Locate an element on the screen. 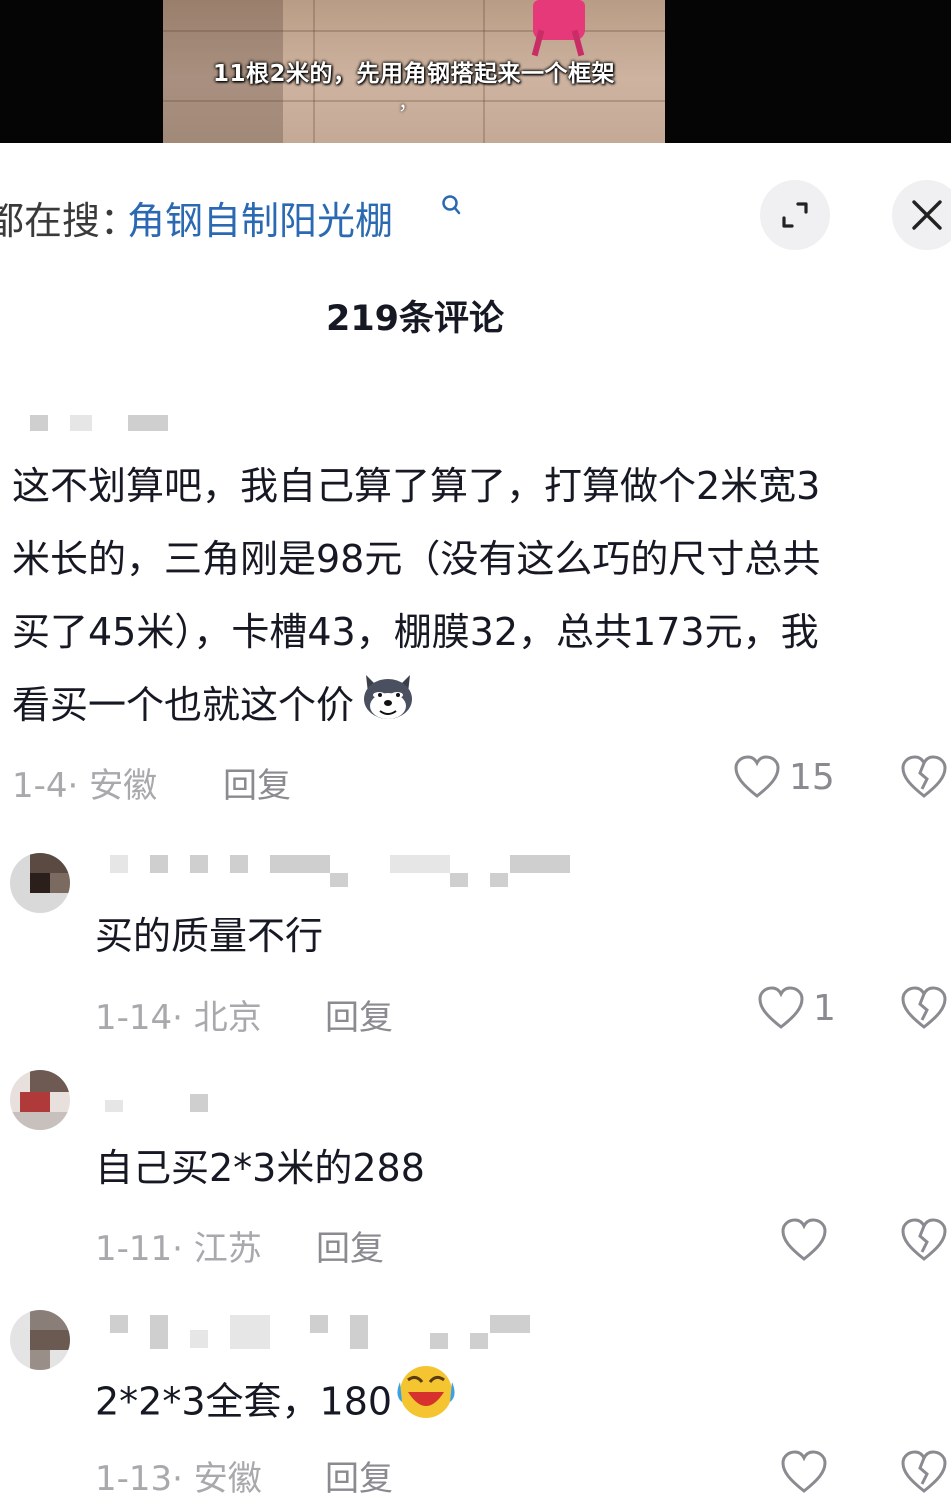 The height and width of the screenshot is (1510, 951). expand-button is located at coordinates (795, 215).